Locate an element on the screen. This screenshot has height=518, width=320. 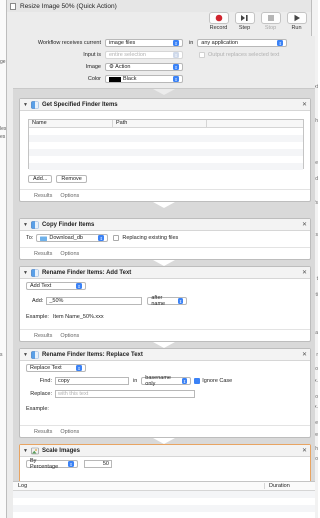
action-header: ▼ Scale Images ✕ is located at coordinates (165, 451).